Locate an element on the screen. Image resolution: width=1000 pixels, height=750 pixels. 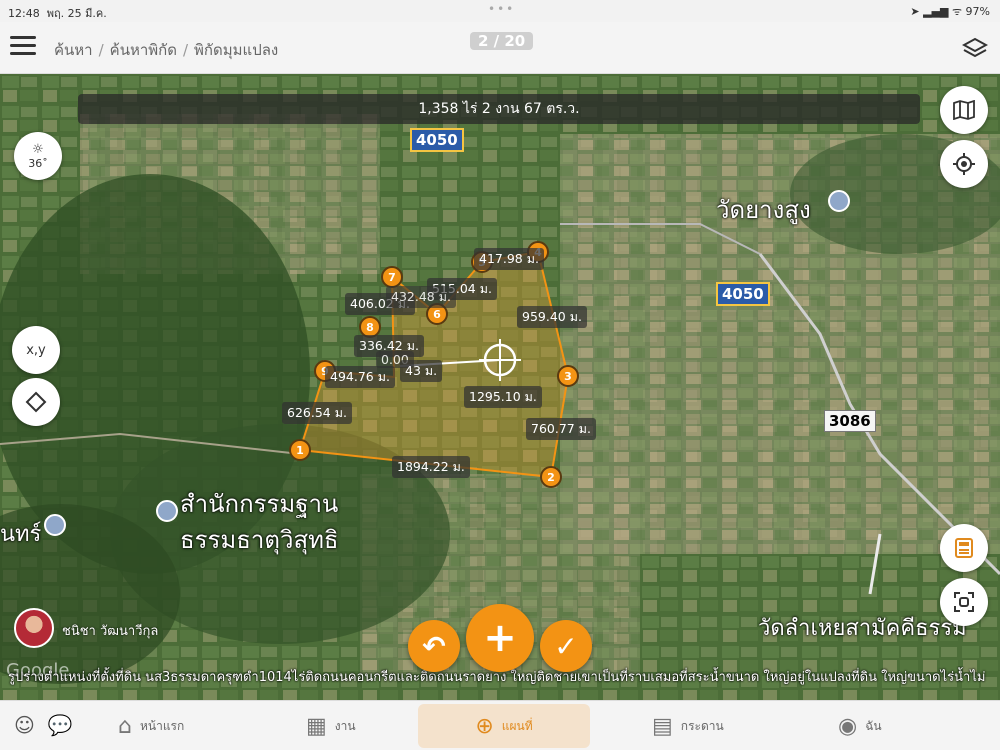
calculator-icon is located at coordinates (964, 548).